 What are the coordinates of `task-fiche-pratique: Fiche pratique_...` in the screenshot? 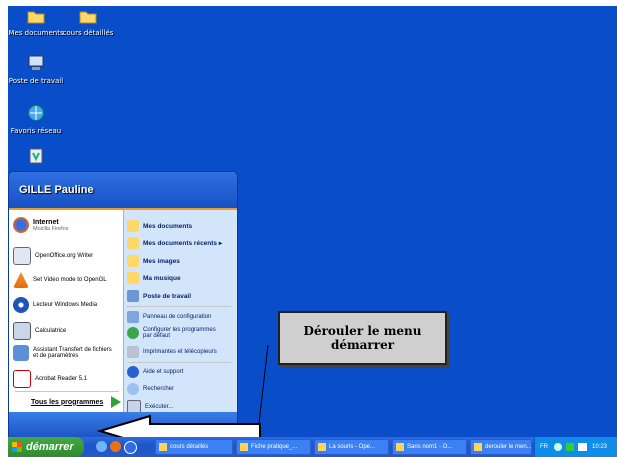 It's located at (273, 447).